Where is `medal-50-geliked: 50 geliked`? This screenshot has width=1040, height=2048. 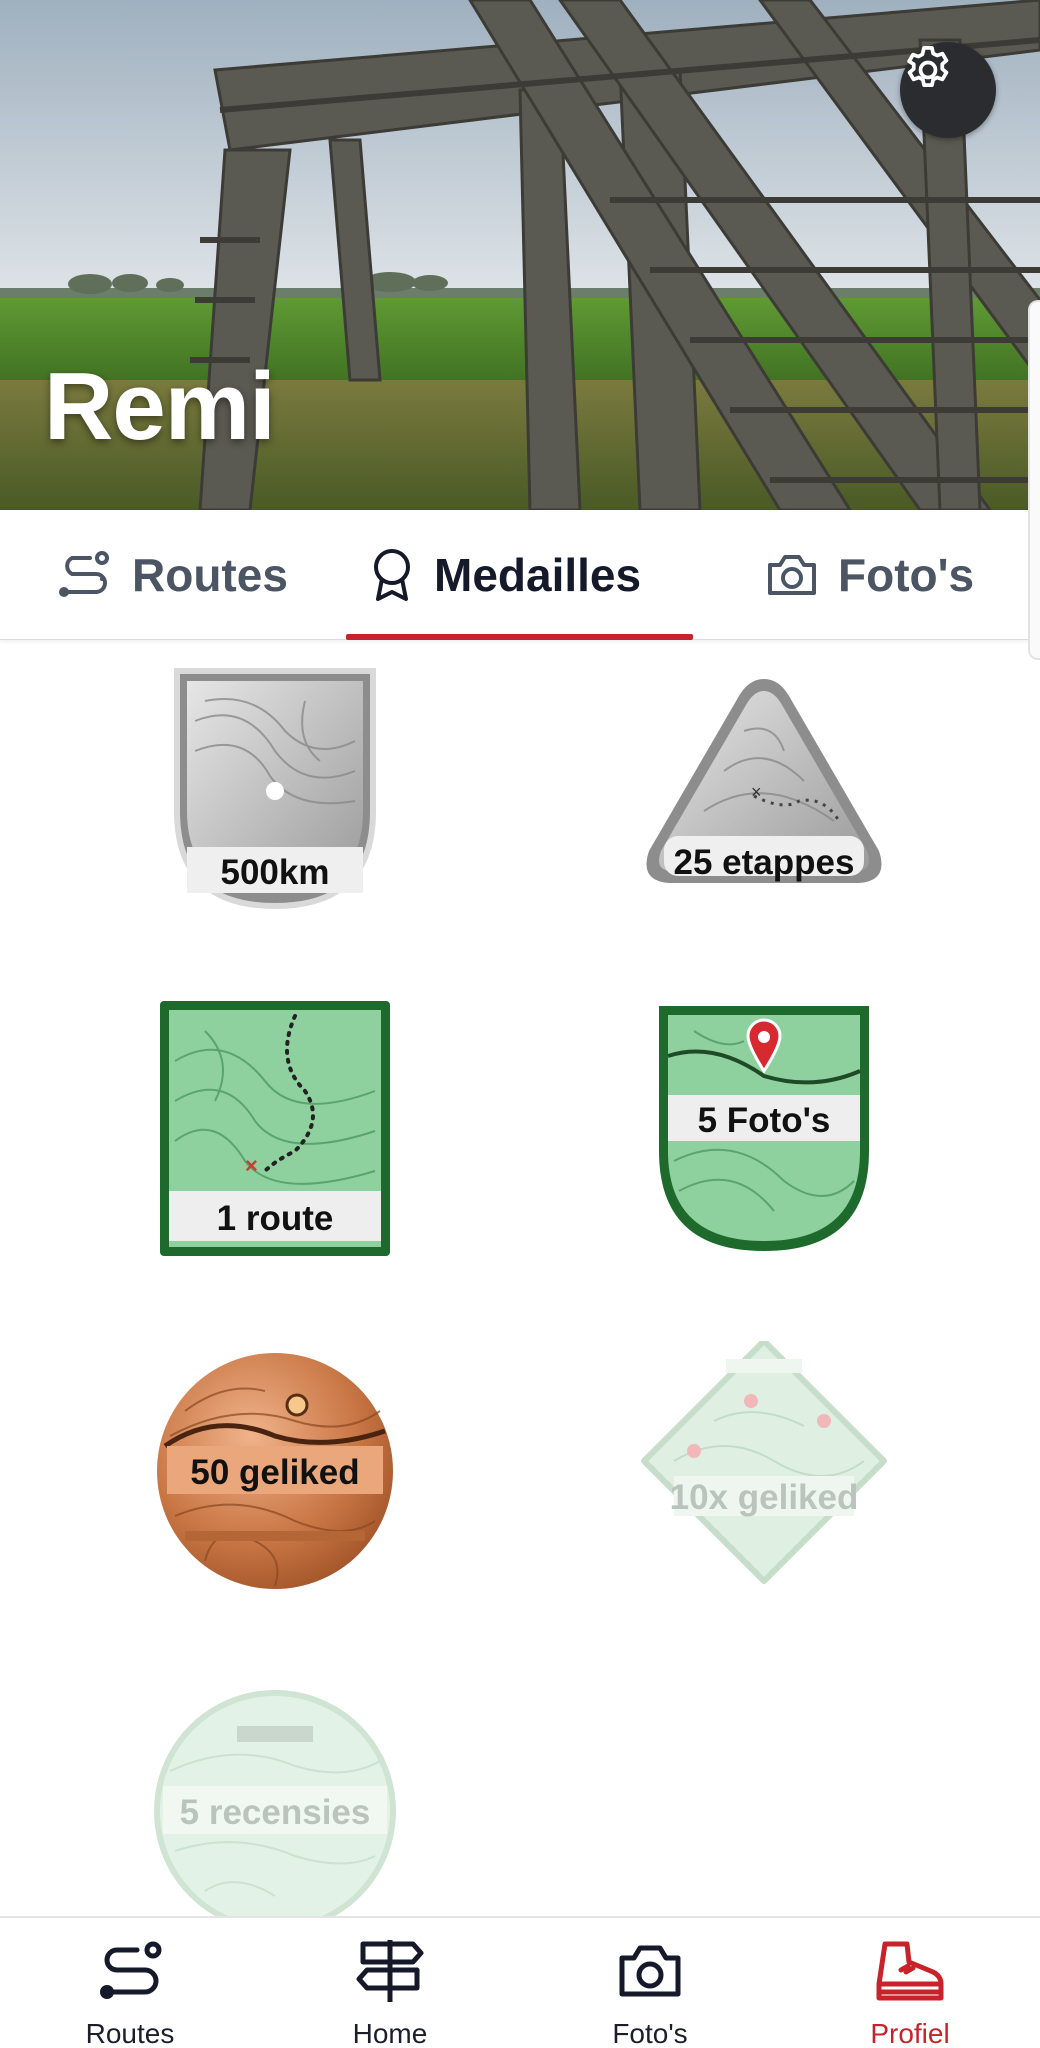 medal-50-geliked: 50 geliked is located at coordinates (275, 1471).